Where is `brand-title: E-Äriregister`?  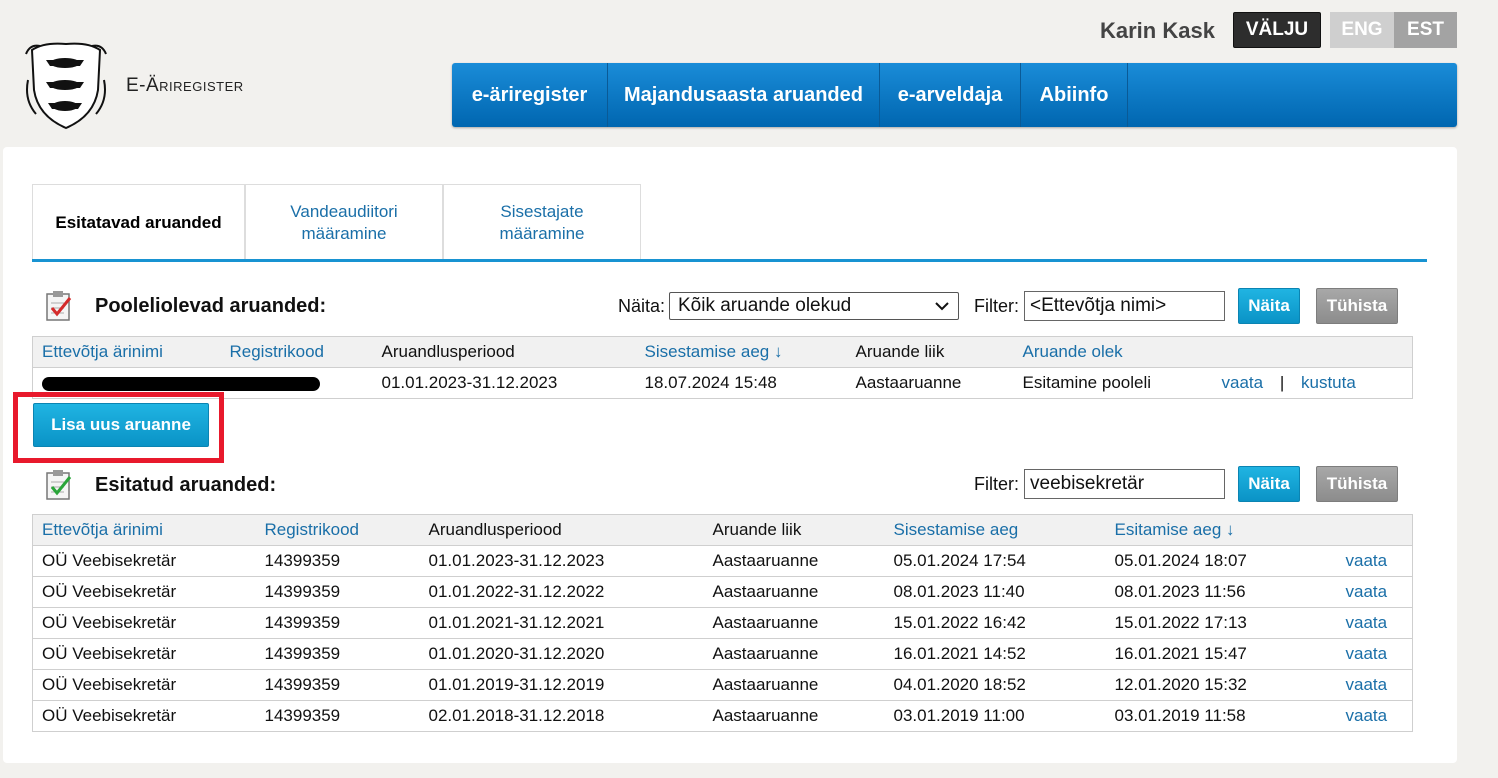
brand-title: E-Äriregister is located at coordinates (185, 85).